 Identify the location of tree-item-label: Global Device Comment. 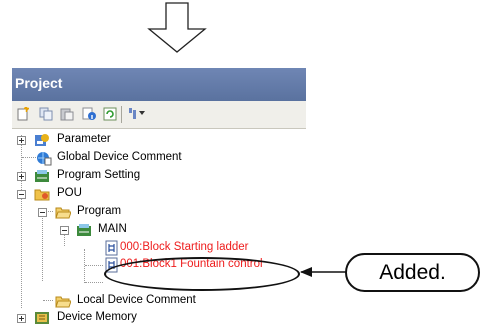
(119, 157).